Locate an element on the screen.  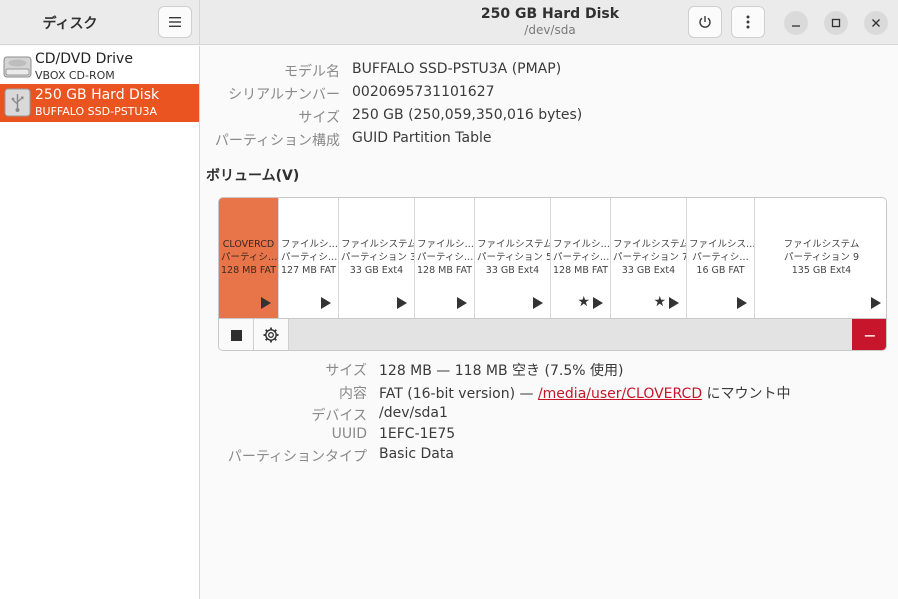
optical-drive-icon is located at coordinates (17, 67).